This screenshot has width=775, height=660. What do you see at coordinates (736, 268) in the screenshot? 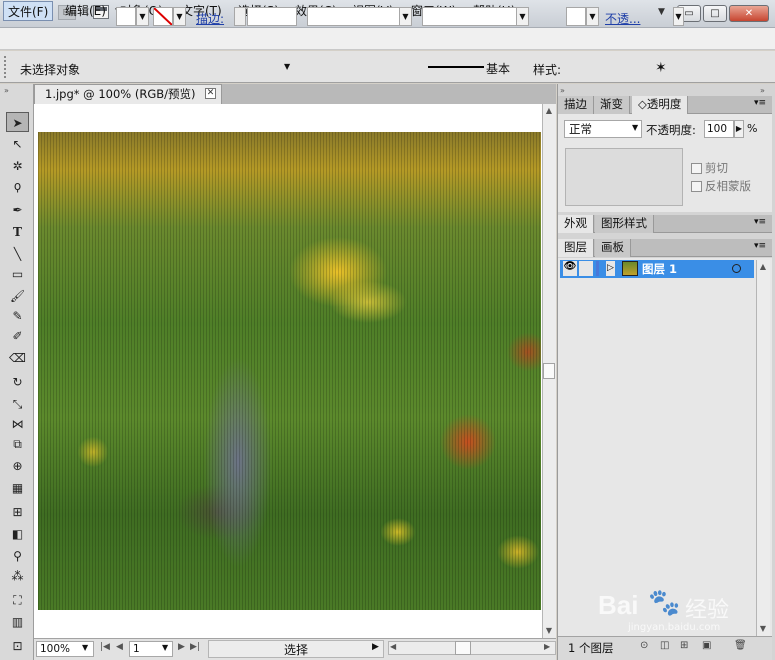
I see `target-circle-icon` at bounding box center [736, 268].